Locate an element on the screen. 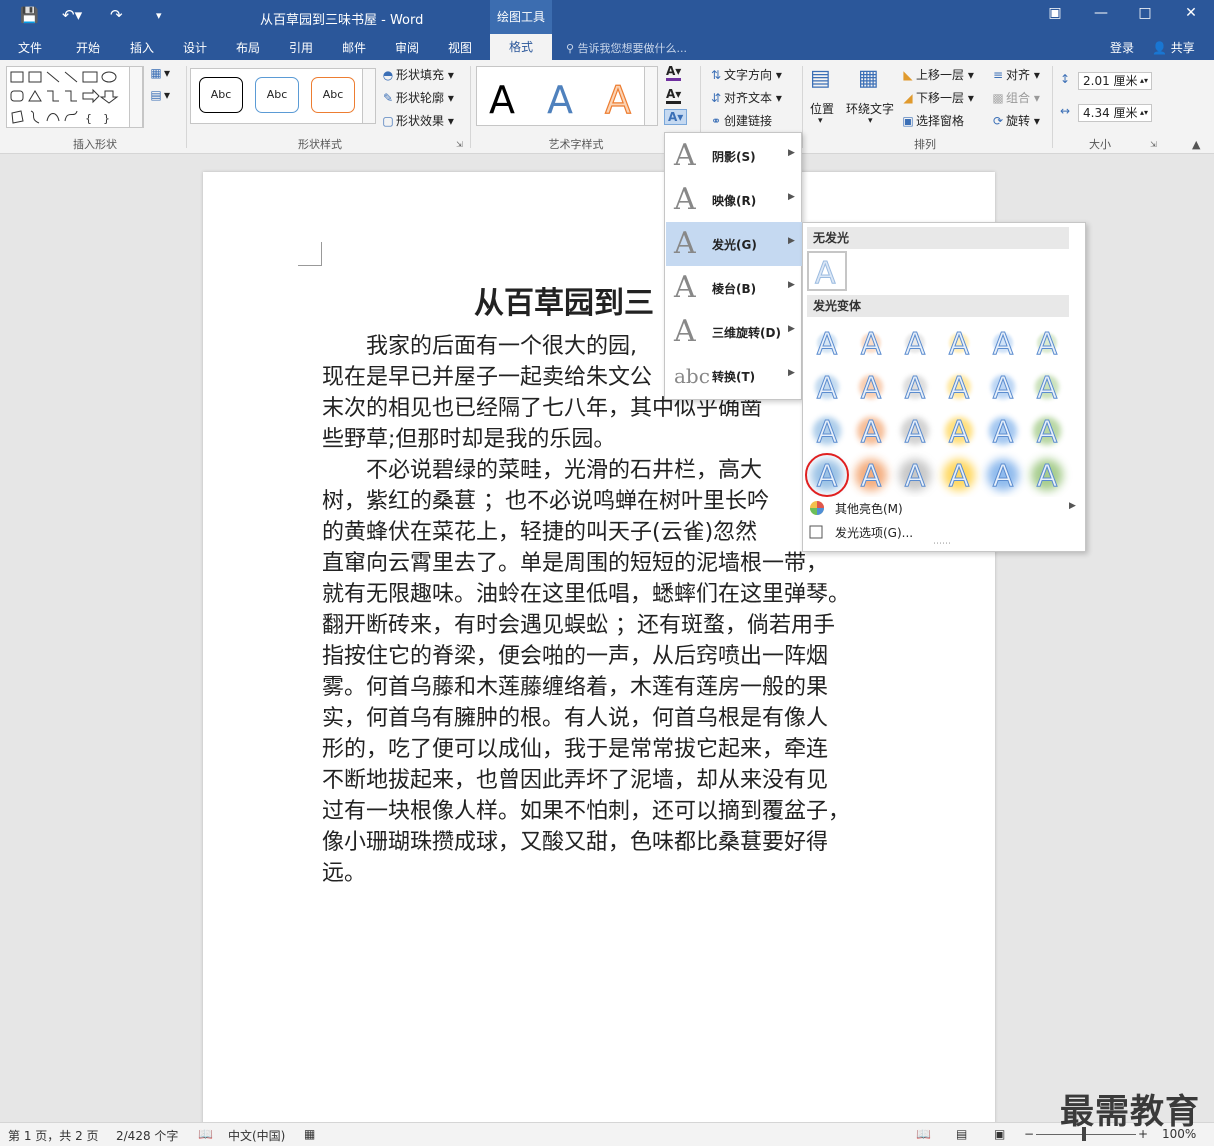 The height and width of the screenshot is (1146, 1214). tab-references: 引用 is located at coordinates (301, 47).